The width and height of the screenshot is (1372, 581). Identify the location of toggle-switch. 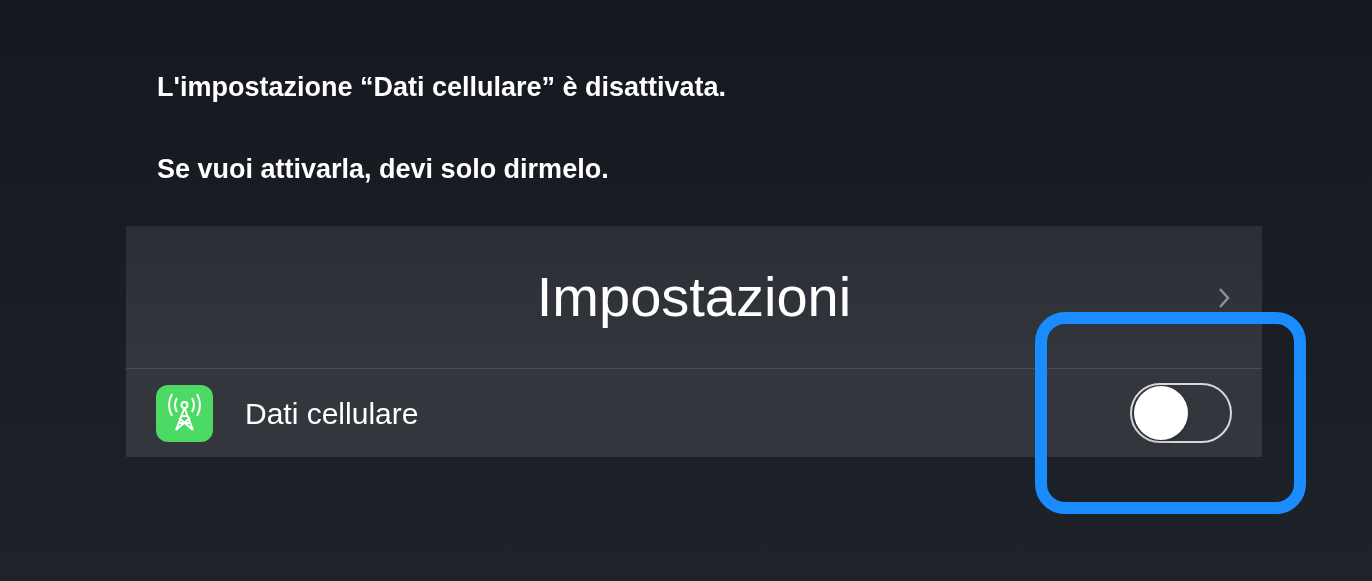
(1181, 413).